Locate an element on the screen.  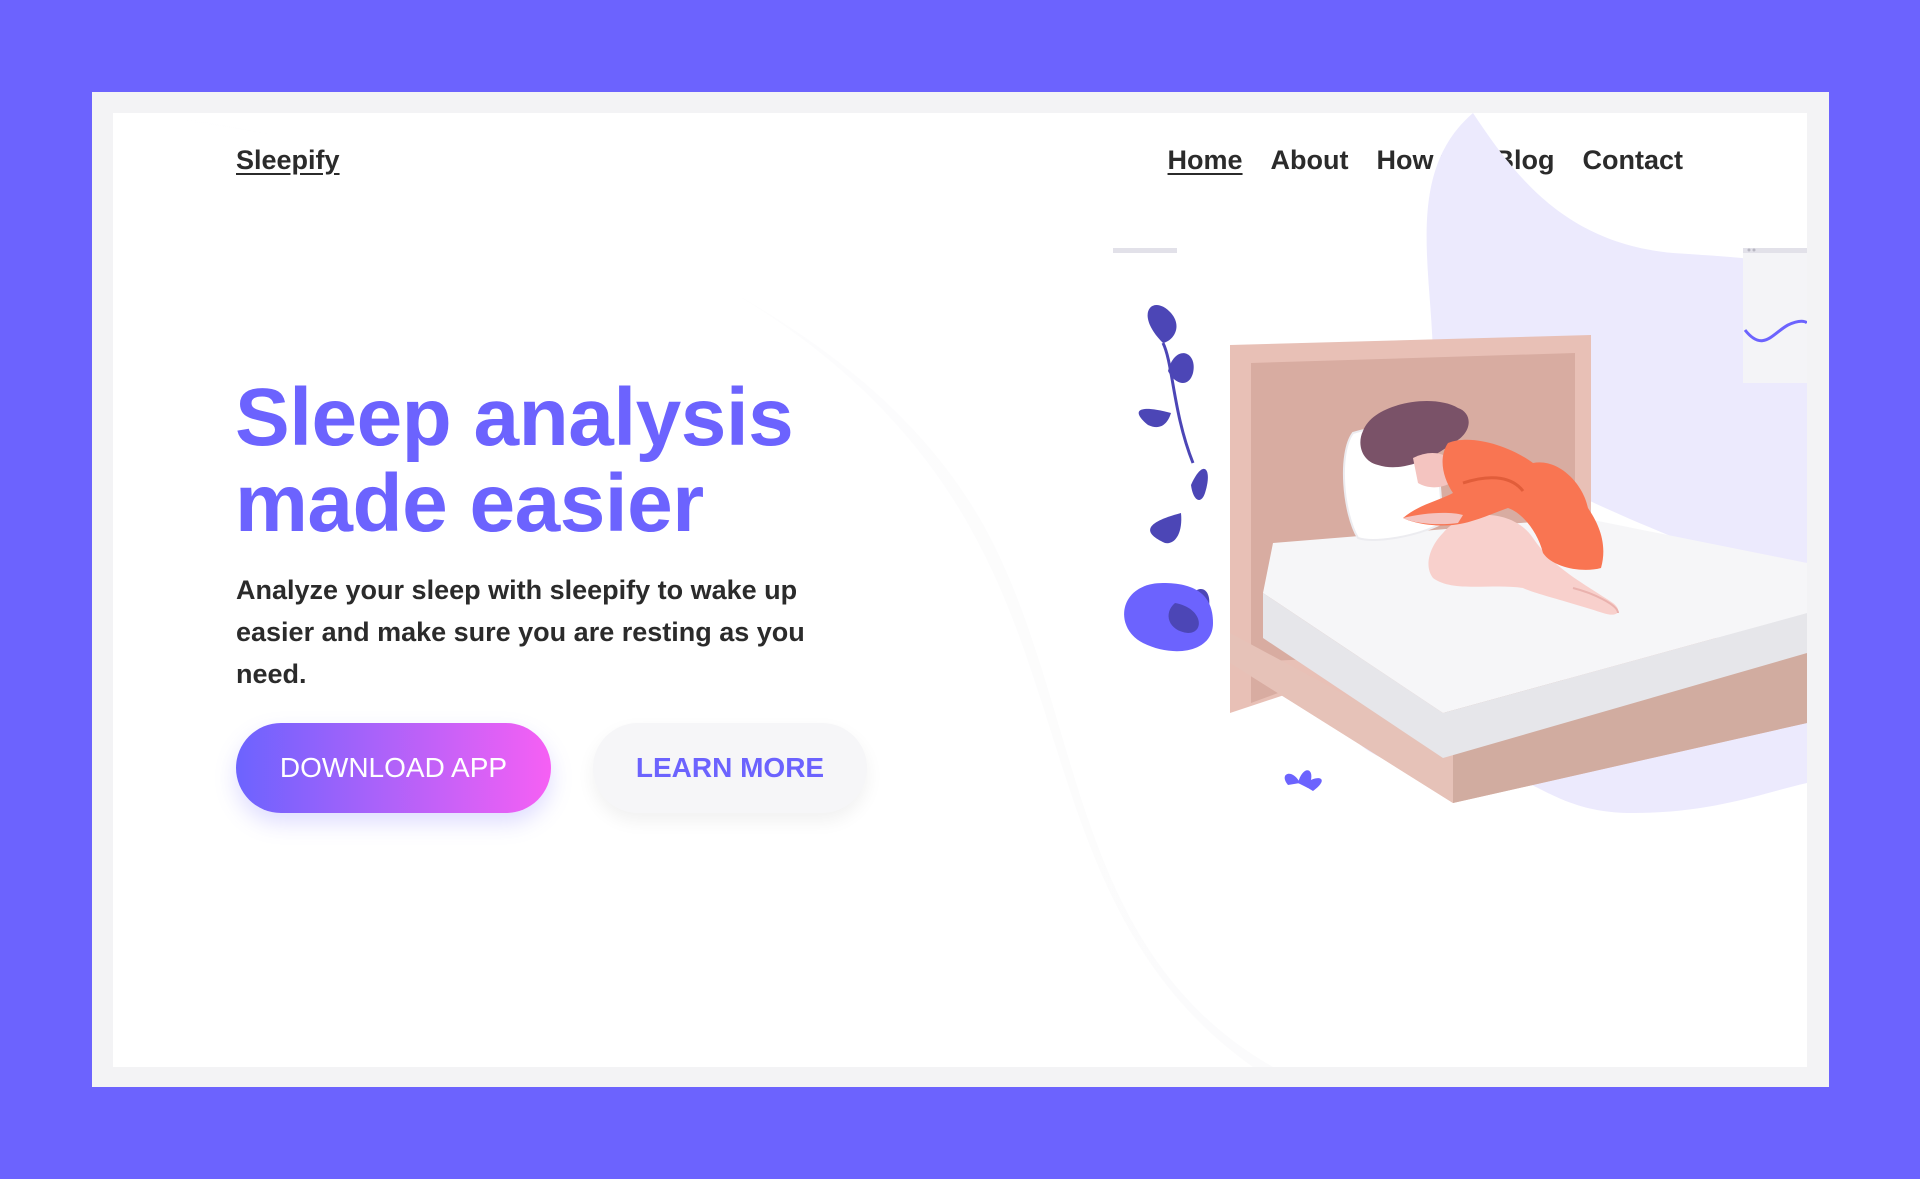
hero-title-line-2: made easier is located at coordinates (469, 503).